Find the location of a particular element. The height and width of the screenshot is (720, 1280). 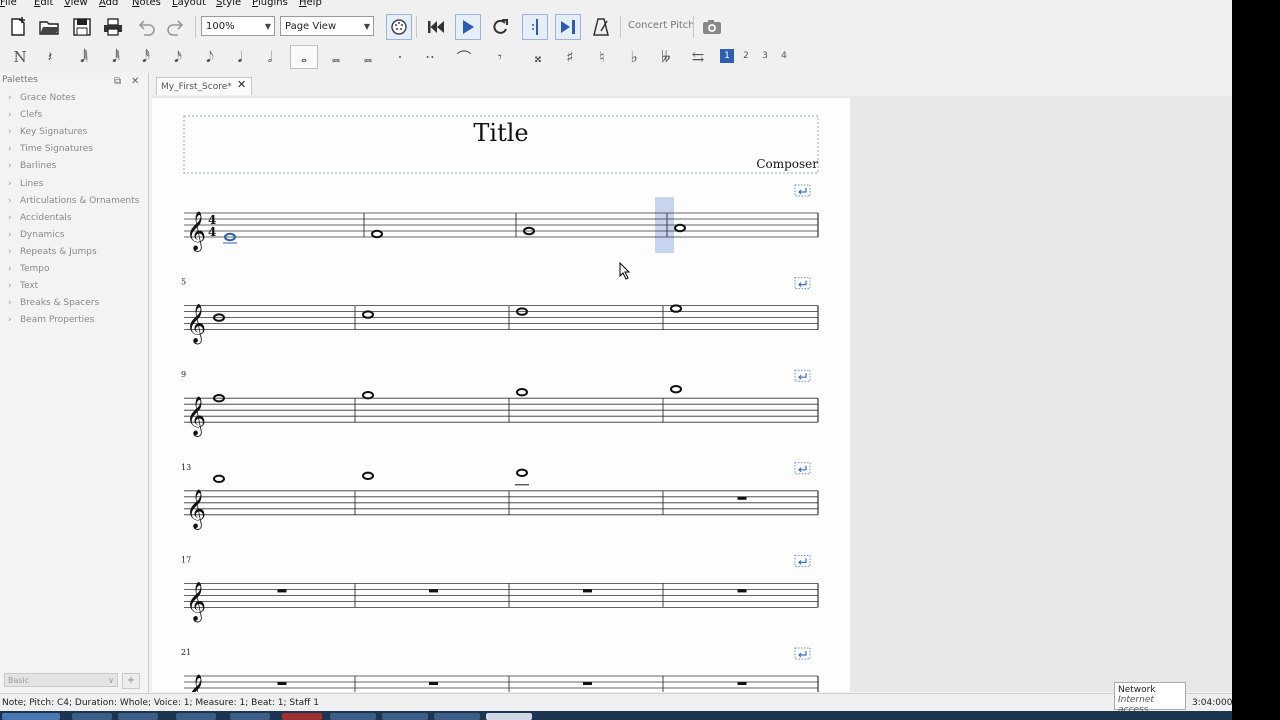

time-signature-bottom: 4 is located at coordinates (212, 232).